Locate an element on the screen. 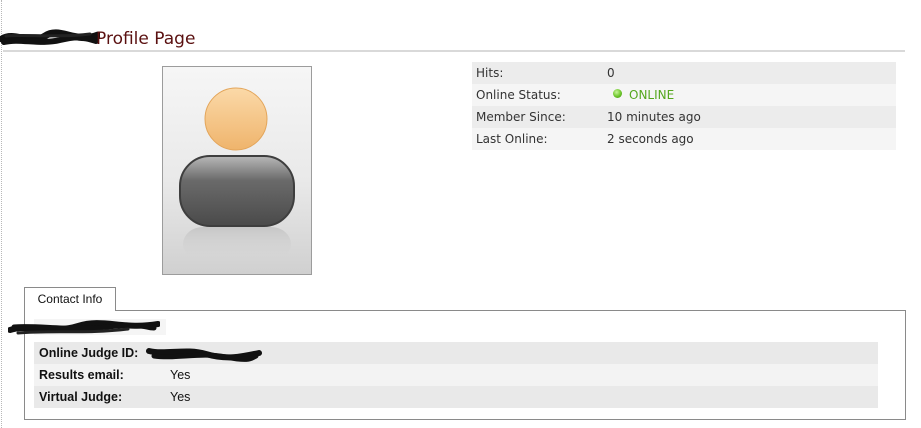 The height and width of the screenshot is (428, 921). stats-row-member-since: Member Since: 10 minutes ago is located at coordinates (684, 117).